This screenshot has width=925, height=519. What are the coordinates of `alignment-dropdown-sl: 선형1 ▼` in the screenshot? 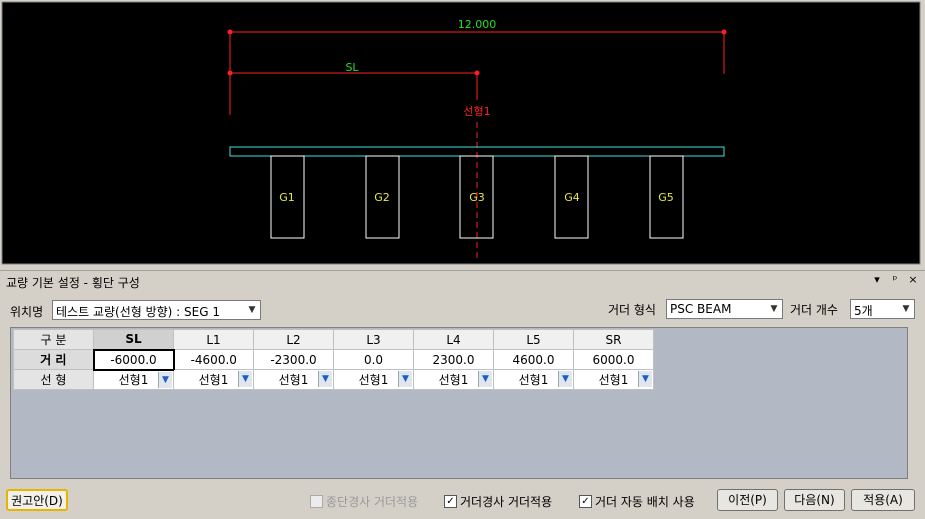 It's located at (133, 379).